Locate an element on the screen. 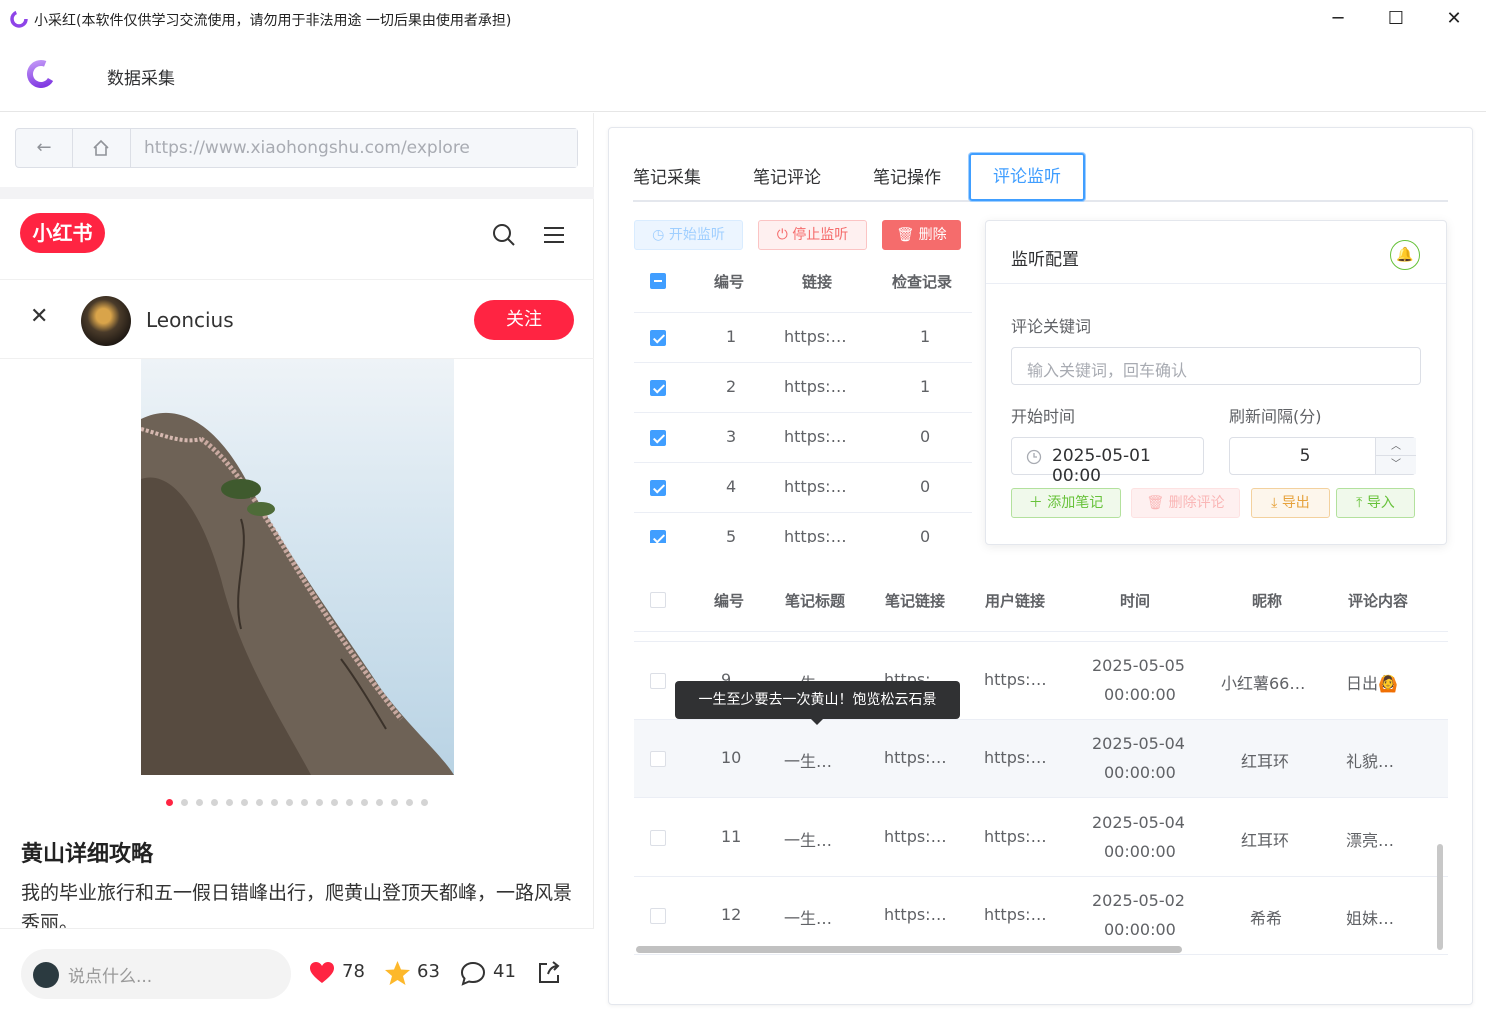 Image resolution: width=1486 pixels, height=1031 pixels. note-image is located at coordinates (297, 567).